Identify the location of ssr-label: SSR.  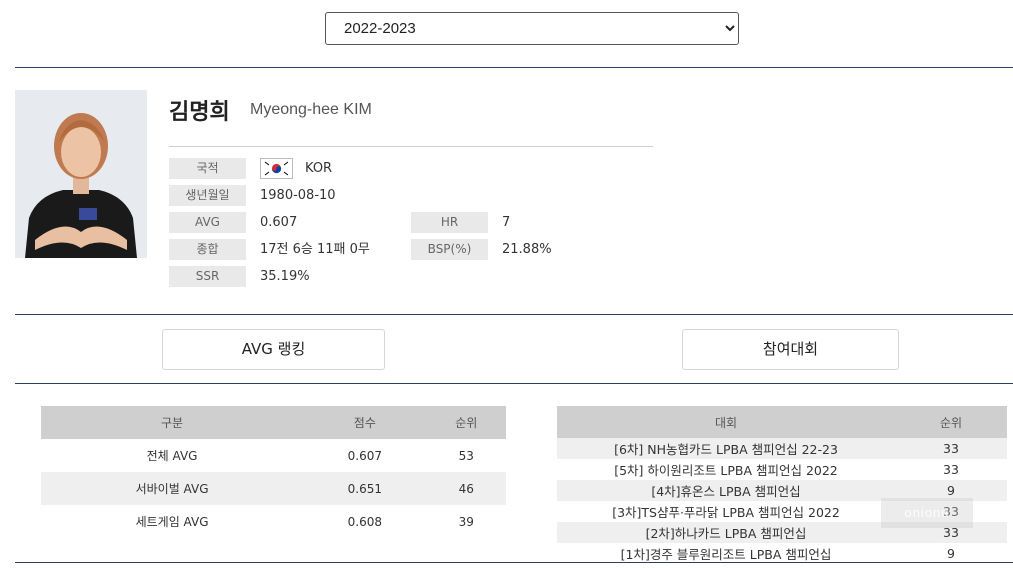
(207, 276).